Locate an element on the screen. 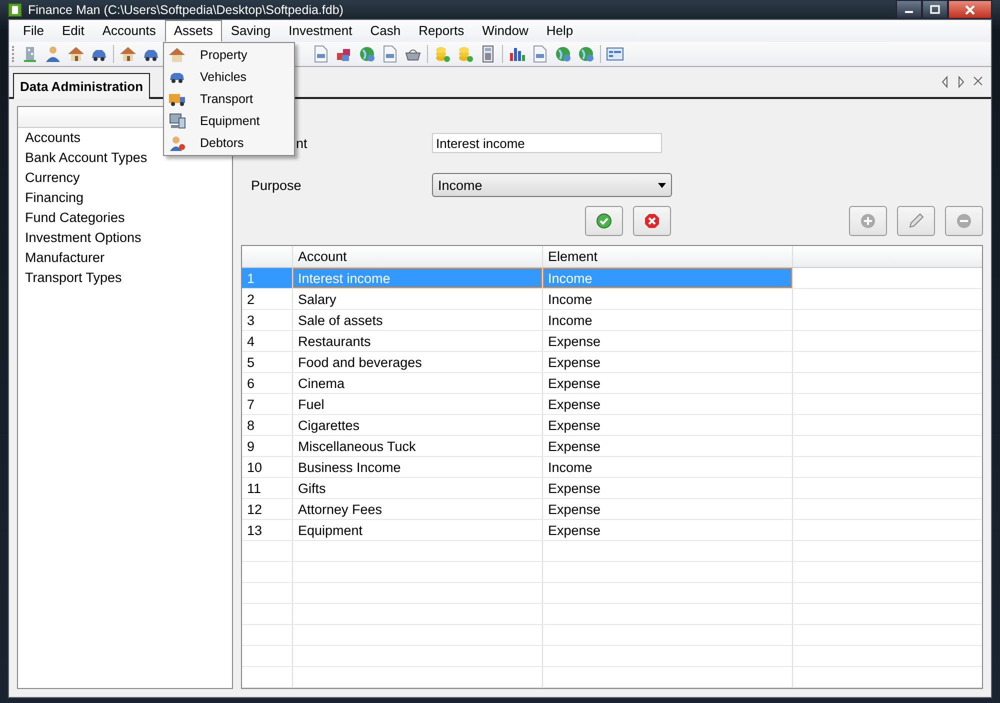  menu-item: Investment is located at coordinates (321, 31).